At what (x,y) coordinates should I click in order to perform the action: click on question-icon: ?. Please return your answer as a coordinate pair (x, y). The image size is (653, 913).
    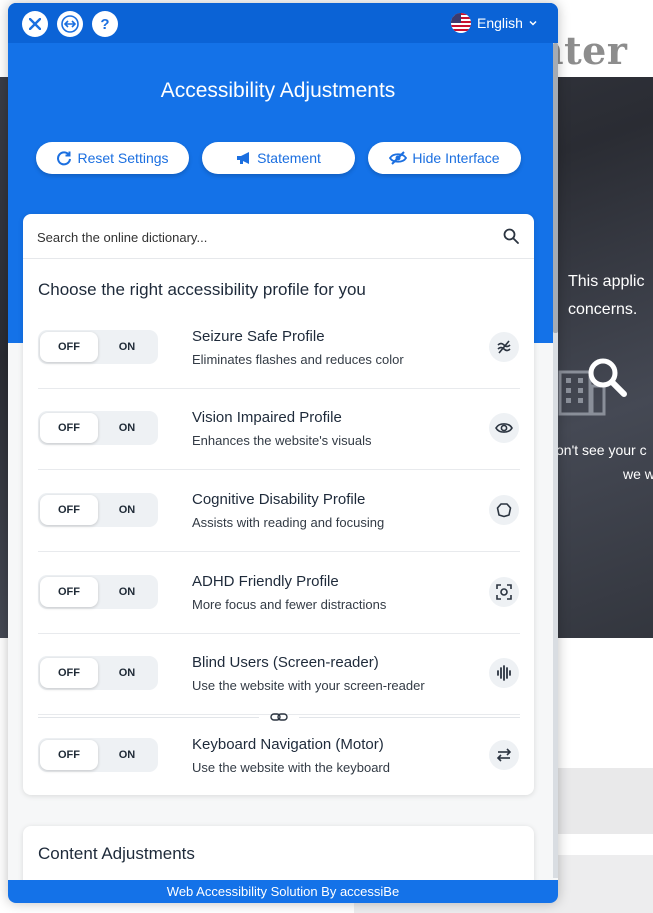
    Looking at the image, I should click on (105, 24).